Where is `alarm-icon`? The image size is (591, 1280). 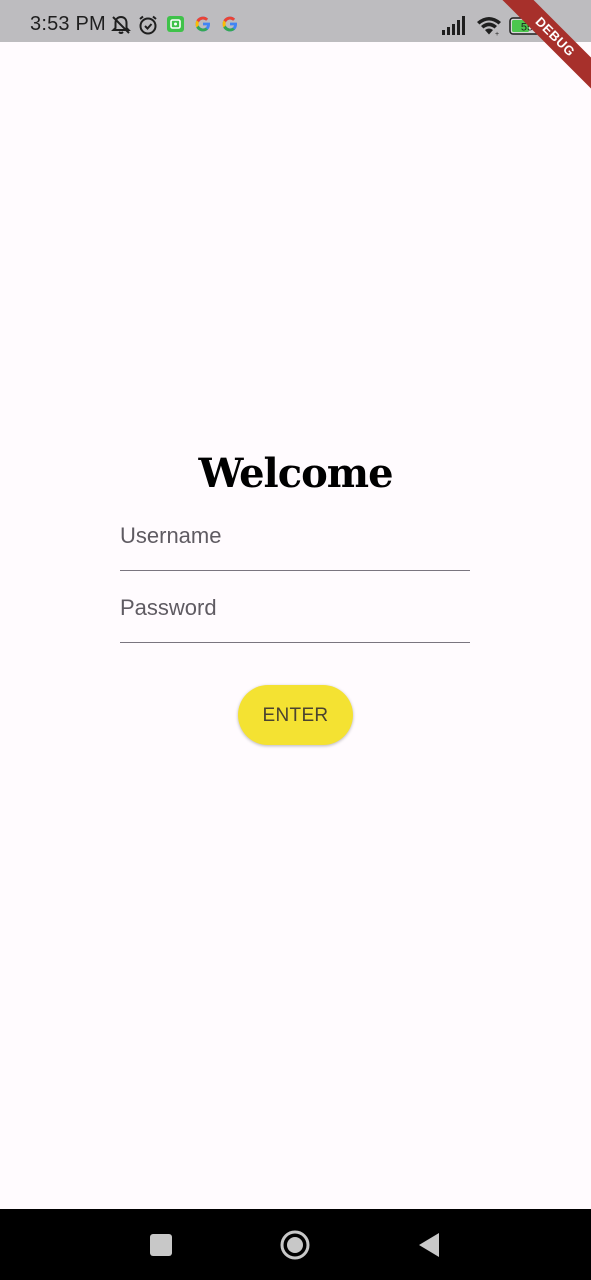
alarm-icon is located at coordinates (148, 27).